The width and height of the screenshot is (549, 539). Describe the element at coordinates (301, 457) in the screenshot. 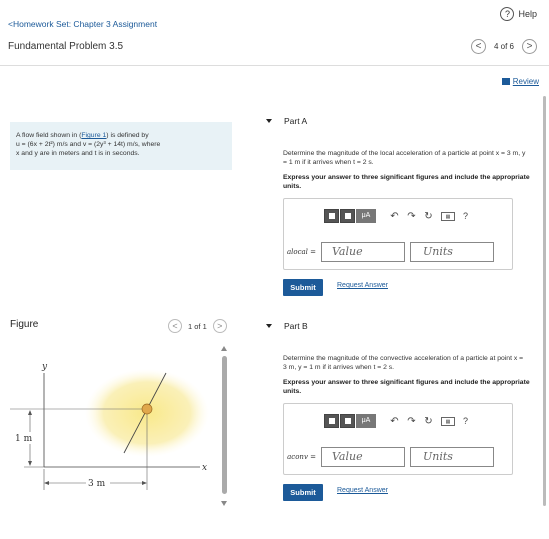

I see `a-conv-label: aconv =` at that location.